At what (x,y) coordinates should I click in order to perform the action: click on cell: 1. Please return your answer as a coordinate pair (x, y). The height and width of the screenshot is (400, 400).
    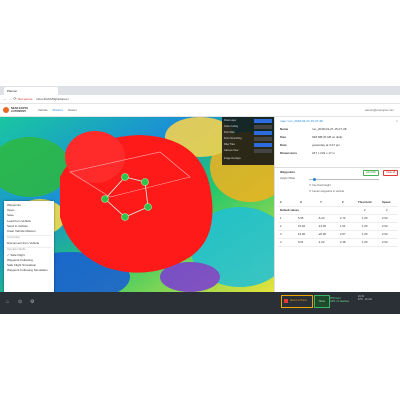
    Looking at the image, I should click on (281, 218).